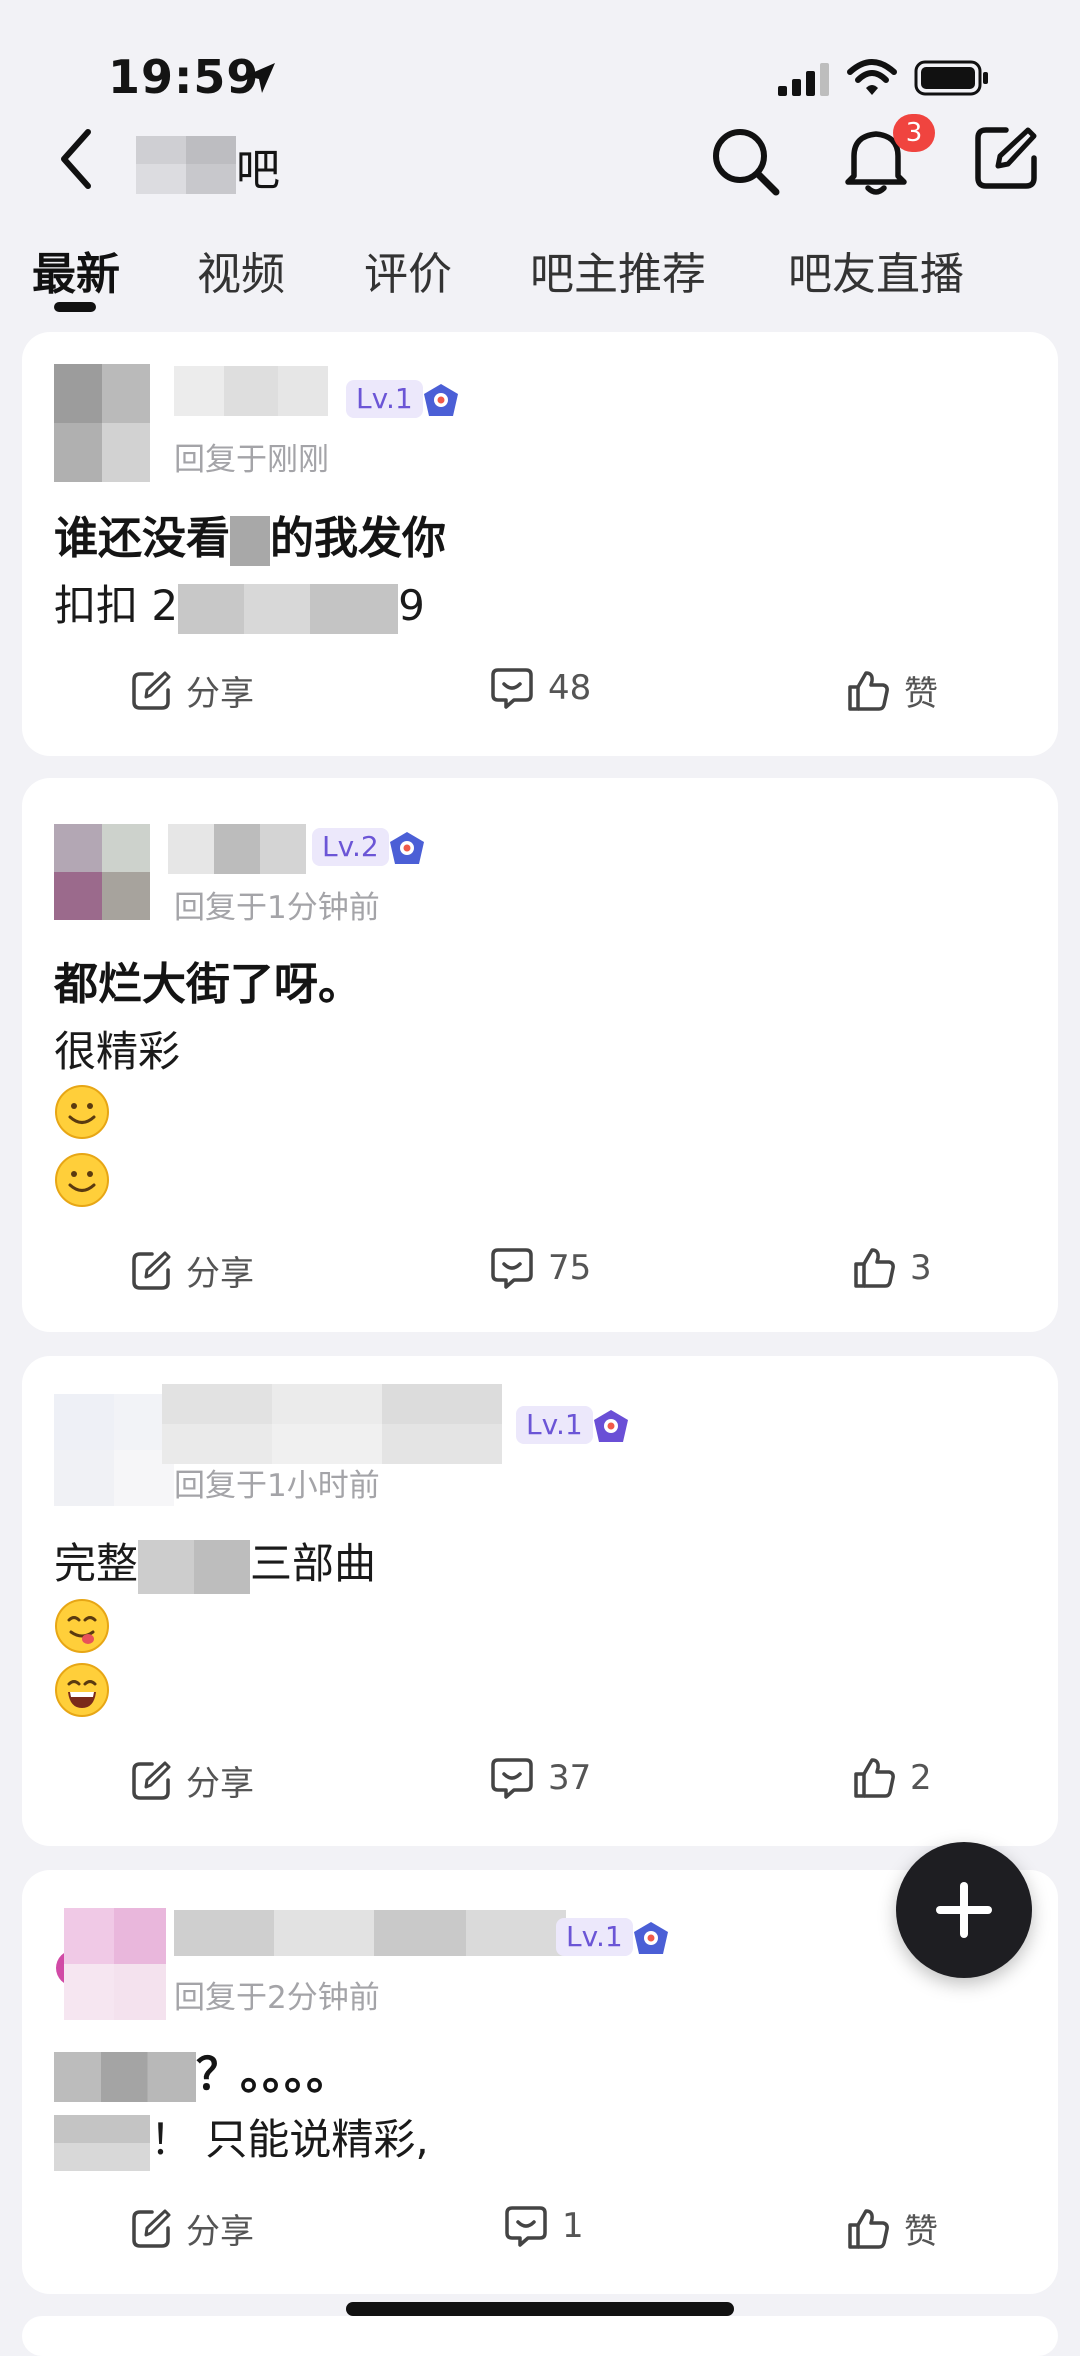  Describe the element at coordinates (251, 460) in the screenshot. I see `post-meta: 回复于刚刚` at that location.